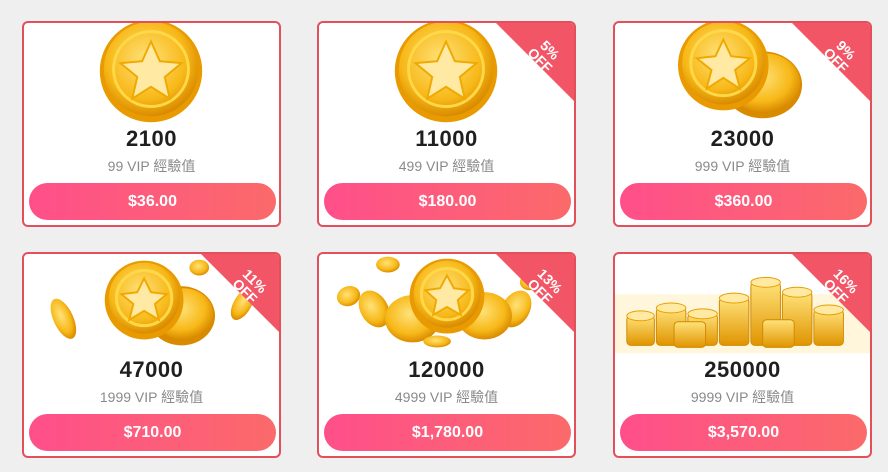 The height and width of the screenshot is (472, 888). Describe the element at coordinates (151, 369) in the screenshot. I see `coin-amount: 47000` at that location.